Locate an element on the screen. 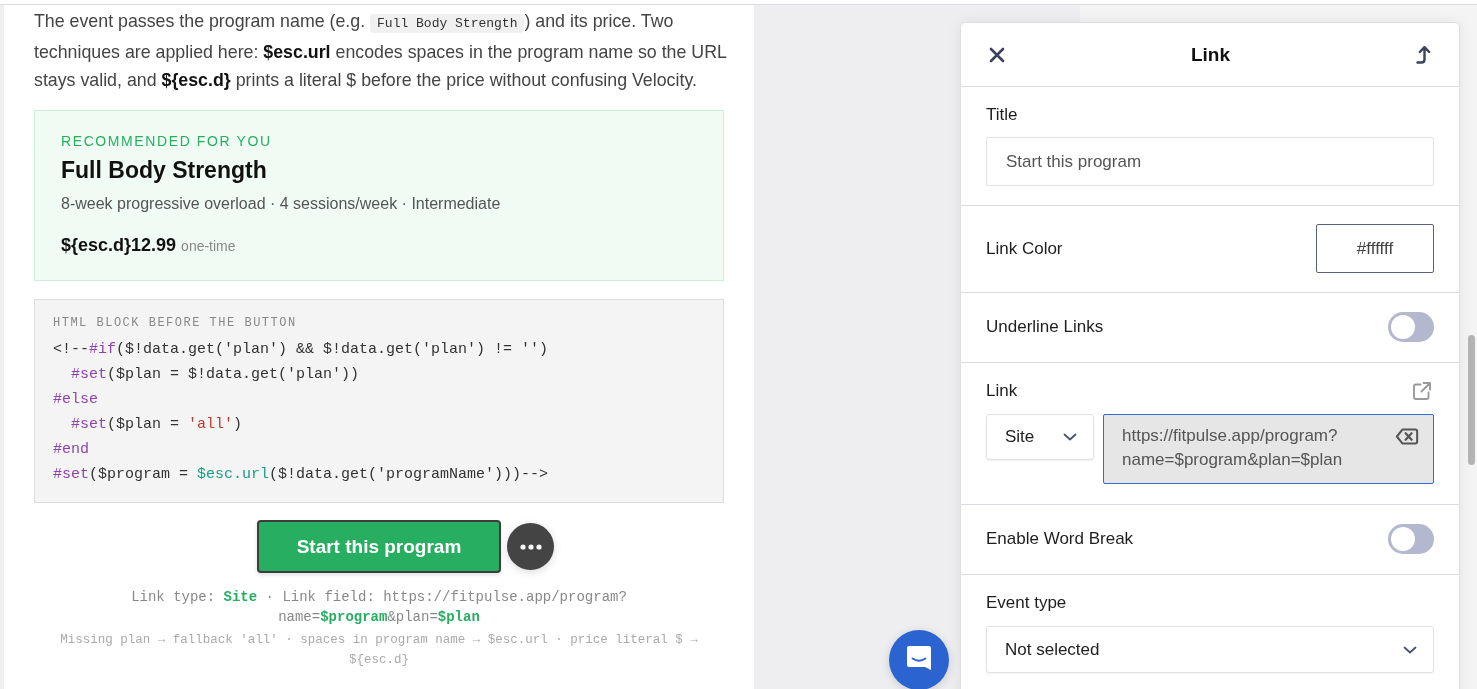 The height and width of the screenshot is (689, 1477). more-button is located at coordinates (530, 546).